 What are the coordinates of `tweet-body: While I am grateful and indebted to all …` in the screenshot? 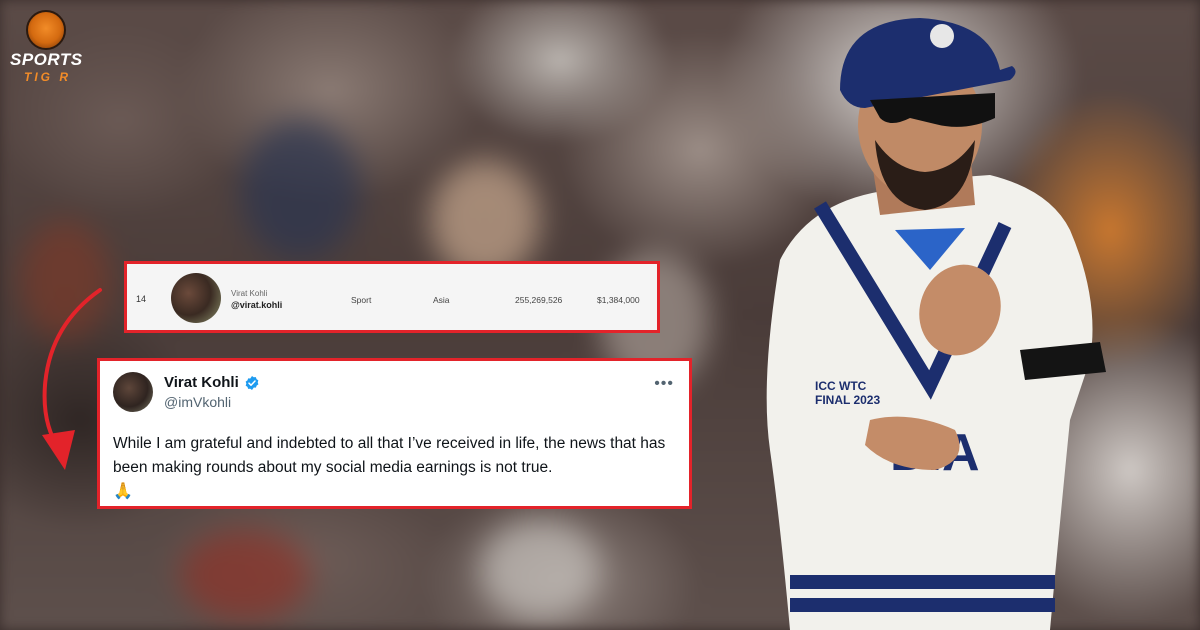 It's located at (389, 455).